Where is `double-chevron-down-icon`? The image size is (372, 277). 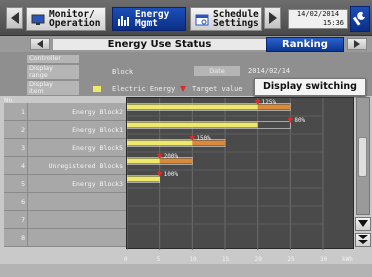 double-chevron-down-icon is located at coordinates (363, 239).